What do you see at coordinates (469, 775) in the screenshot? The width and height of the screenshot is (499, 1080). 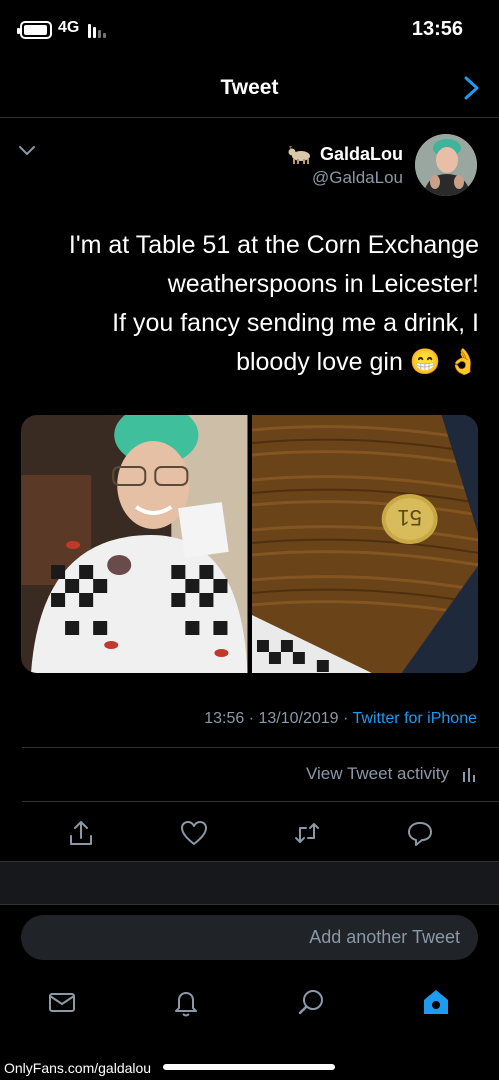 I see `activity-chart-icon` at bounding box center [469, 775].